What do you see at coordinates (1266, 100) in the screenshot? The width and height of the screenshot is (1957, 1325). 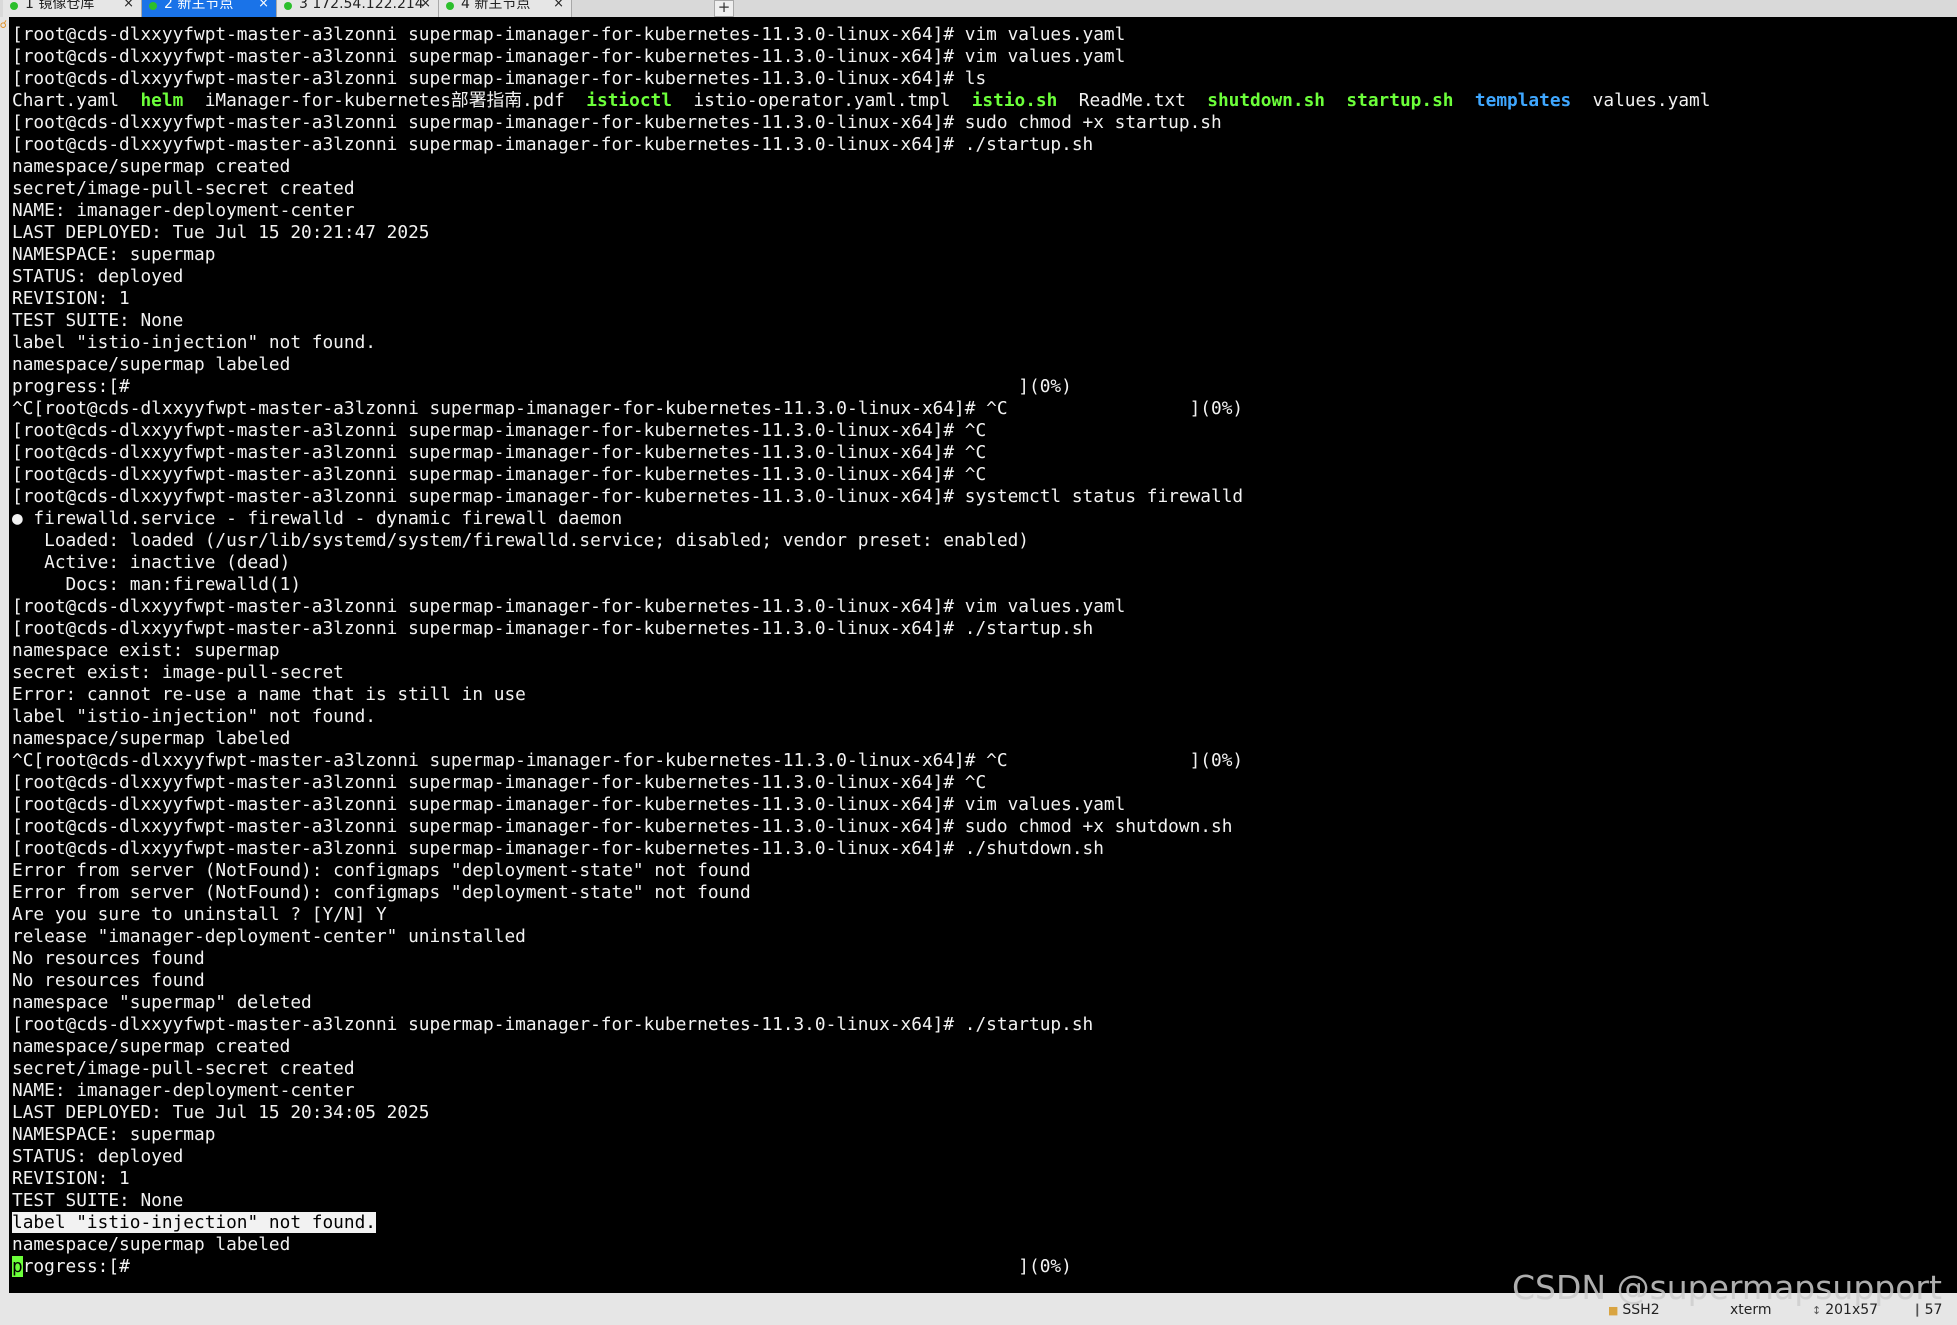 I see `terminal-text: shutdown.sh` at bounding box center [1266, 100].